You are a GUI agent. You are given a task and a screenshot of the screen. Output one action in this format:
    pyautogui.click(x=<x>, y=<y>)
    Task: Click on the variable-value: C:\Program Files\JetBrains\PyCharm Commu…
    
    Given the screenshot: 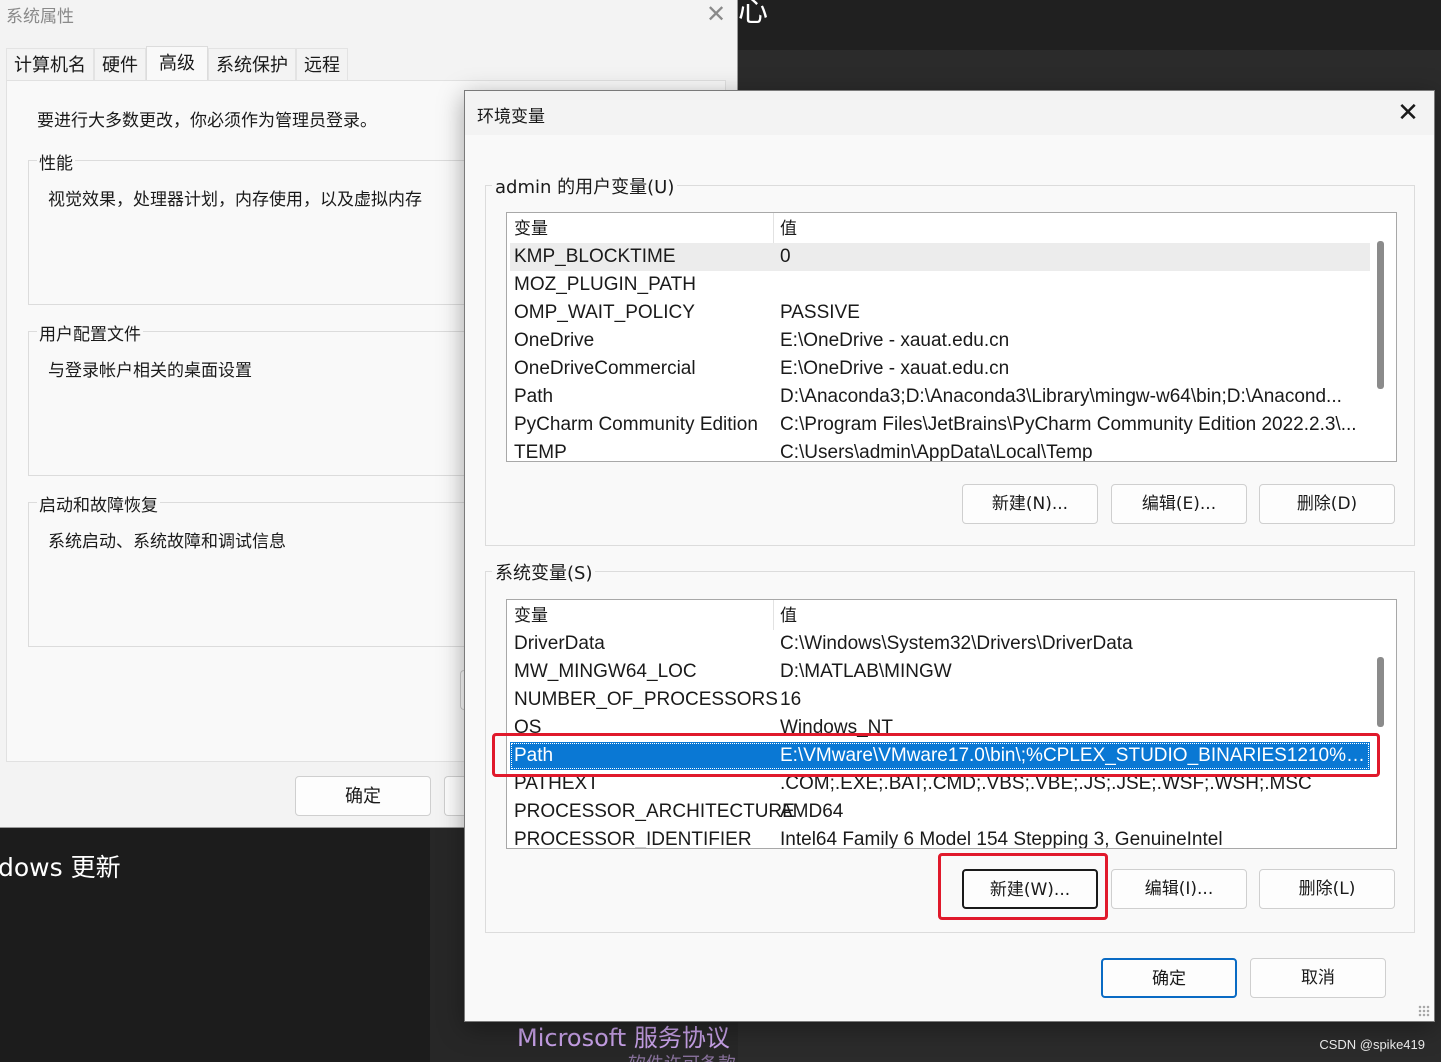 What is the action you would take?
    pyautogui.click(x=1068, y=424)
    